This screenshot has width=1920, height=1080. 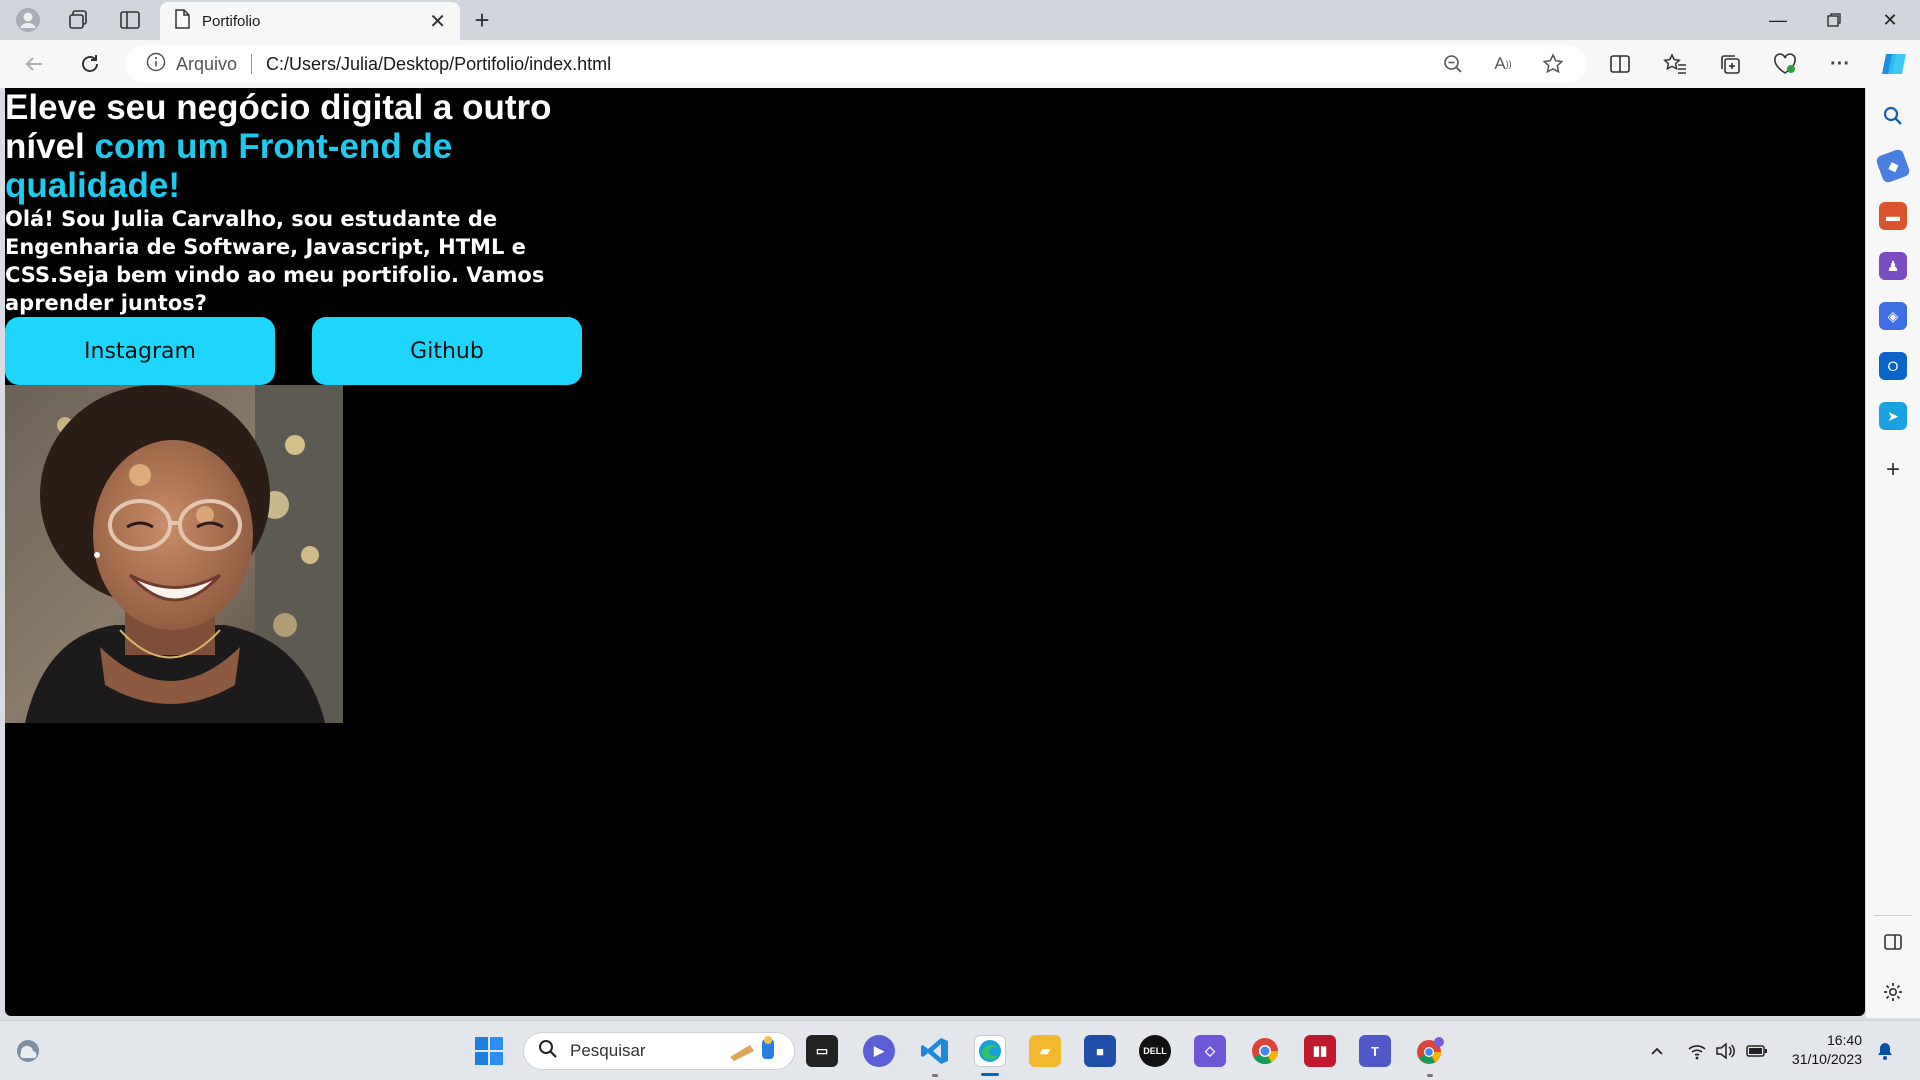 I want to click on split-screen-icon, so click(x=1620, y=64).